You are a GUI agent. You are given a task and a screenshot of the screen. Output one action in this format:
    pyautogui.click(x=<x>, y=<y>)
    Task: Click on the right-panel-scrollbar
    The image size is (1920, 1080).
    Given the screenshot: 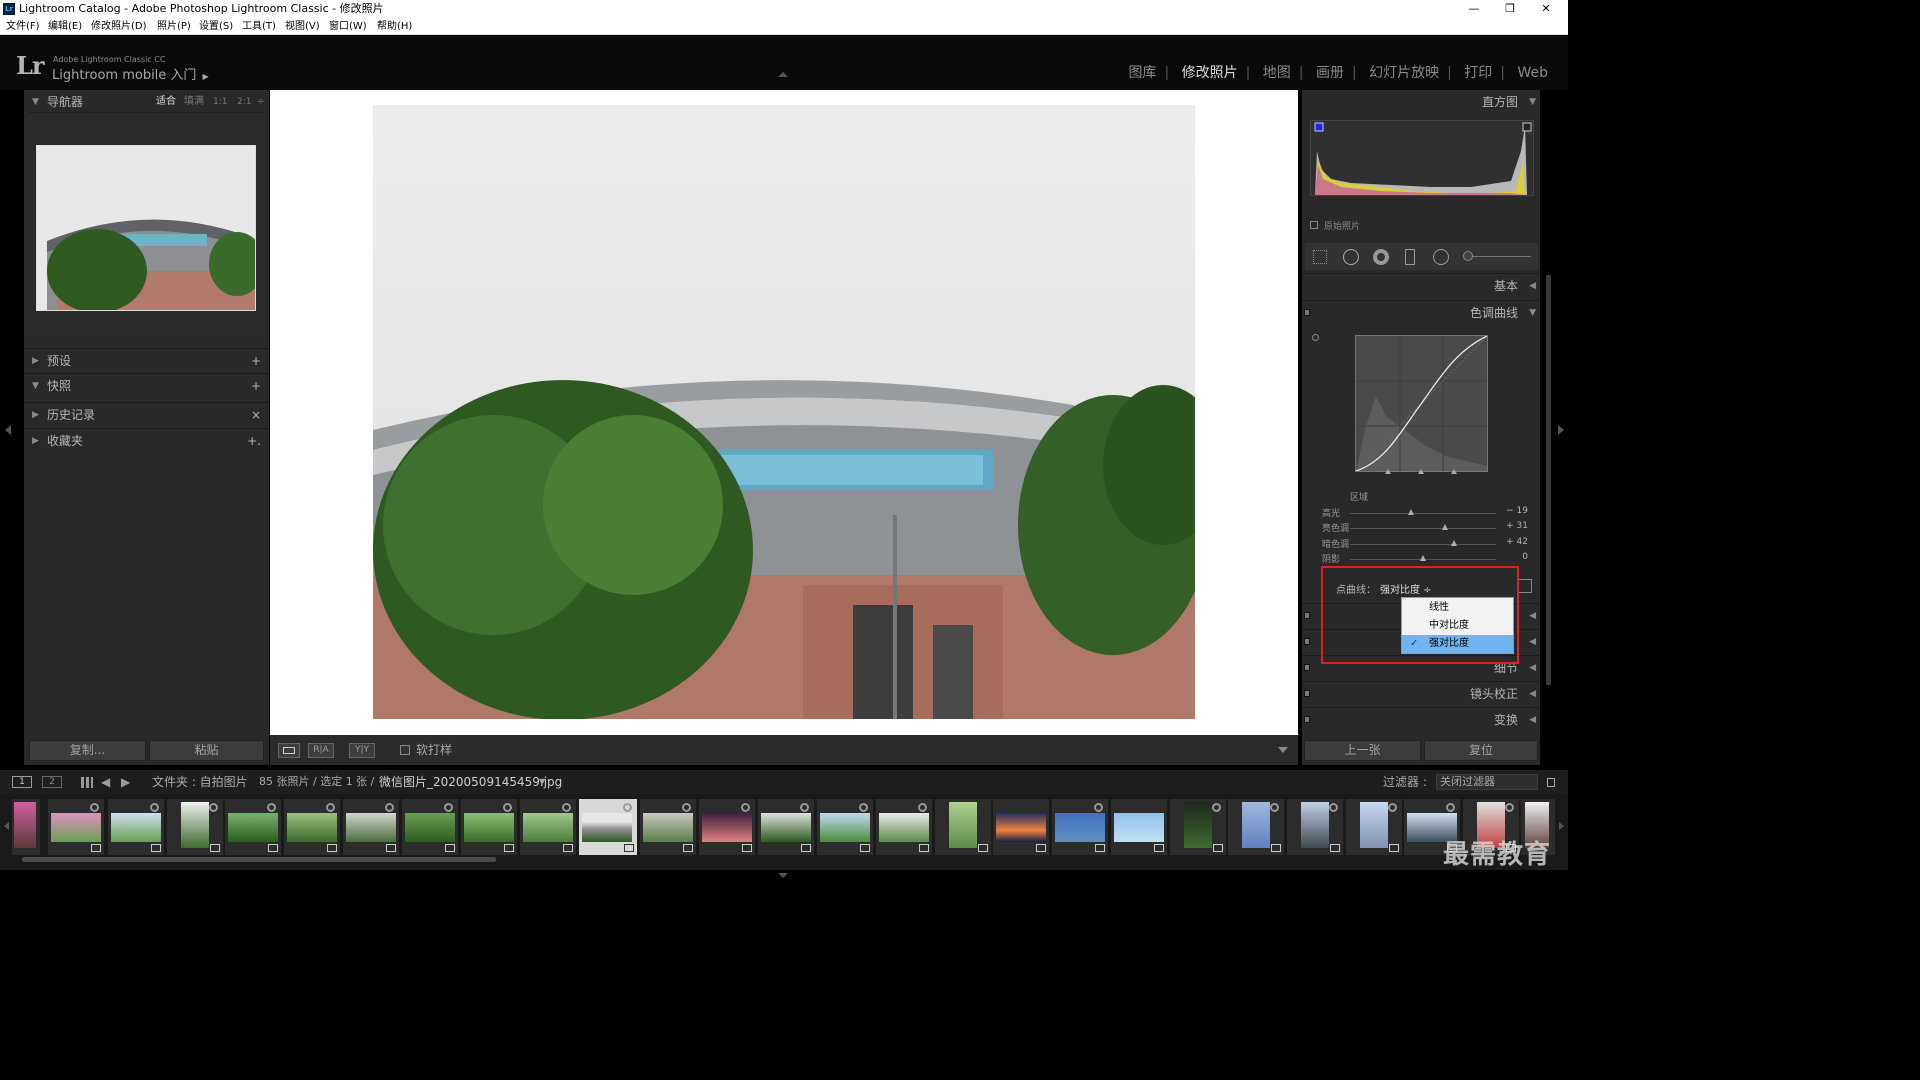 What is the action you would take?
    pyautogui.click(x=1548, y=480)
    